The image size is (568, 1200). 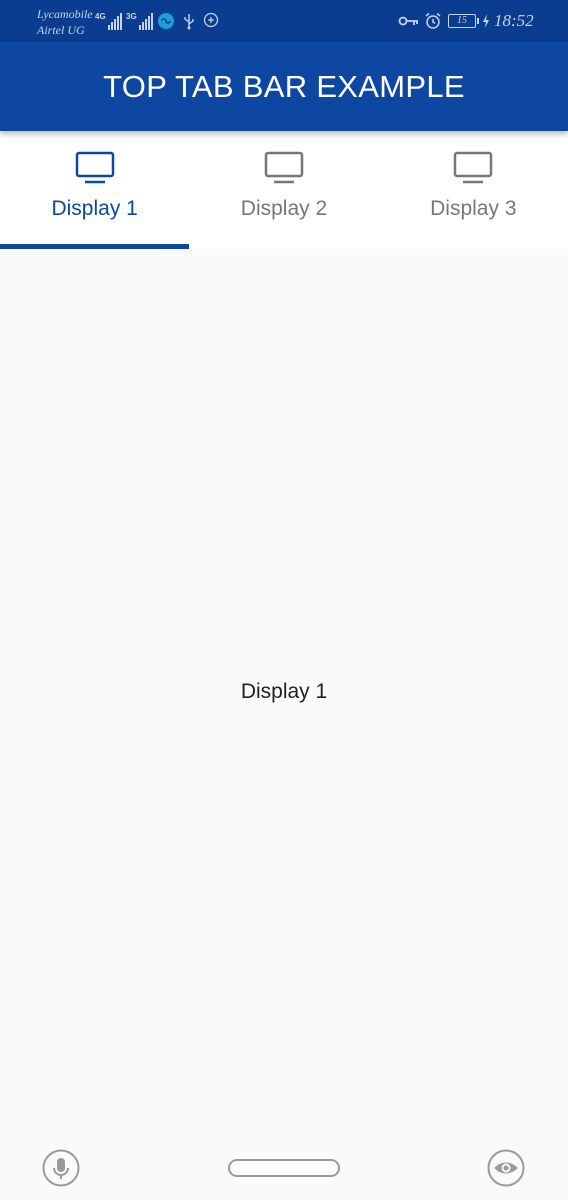 What do you see at coordinates (506, 1168) in the screenshot?
I see `eye-icon` at bounding box center [506, 1168].